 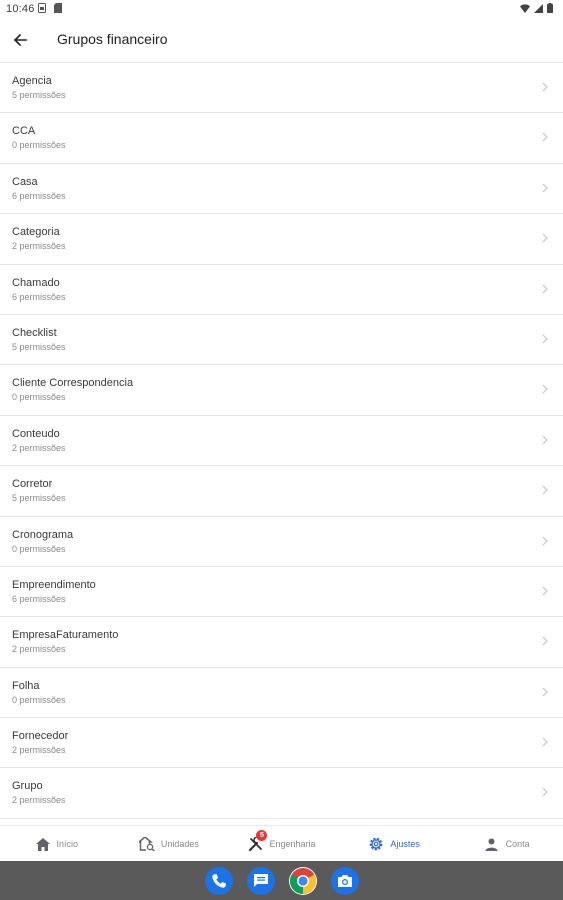 I want to click on sd-card-icon, so click(x=58, y=9).